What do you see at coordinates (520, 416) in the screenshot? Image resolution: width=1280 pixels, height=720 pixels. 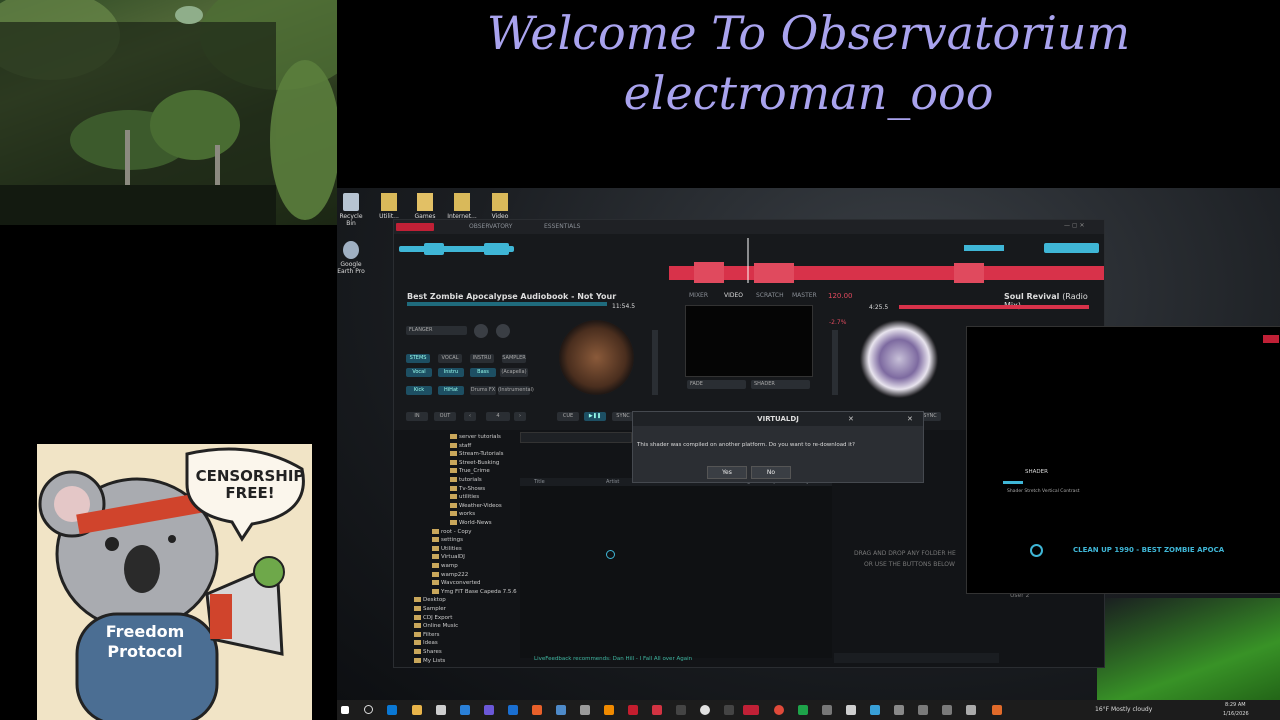 I see `loop-next-button: ›` at bounding box center [520, 416].